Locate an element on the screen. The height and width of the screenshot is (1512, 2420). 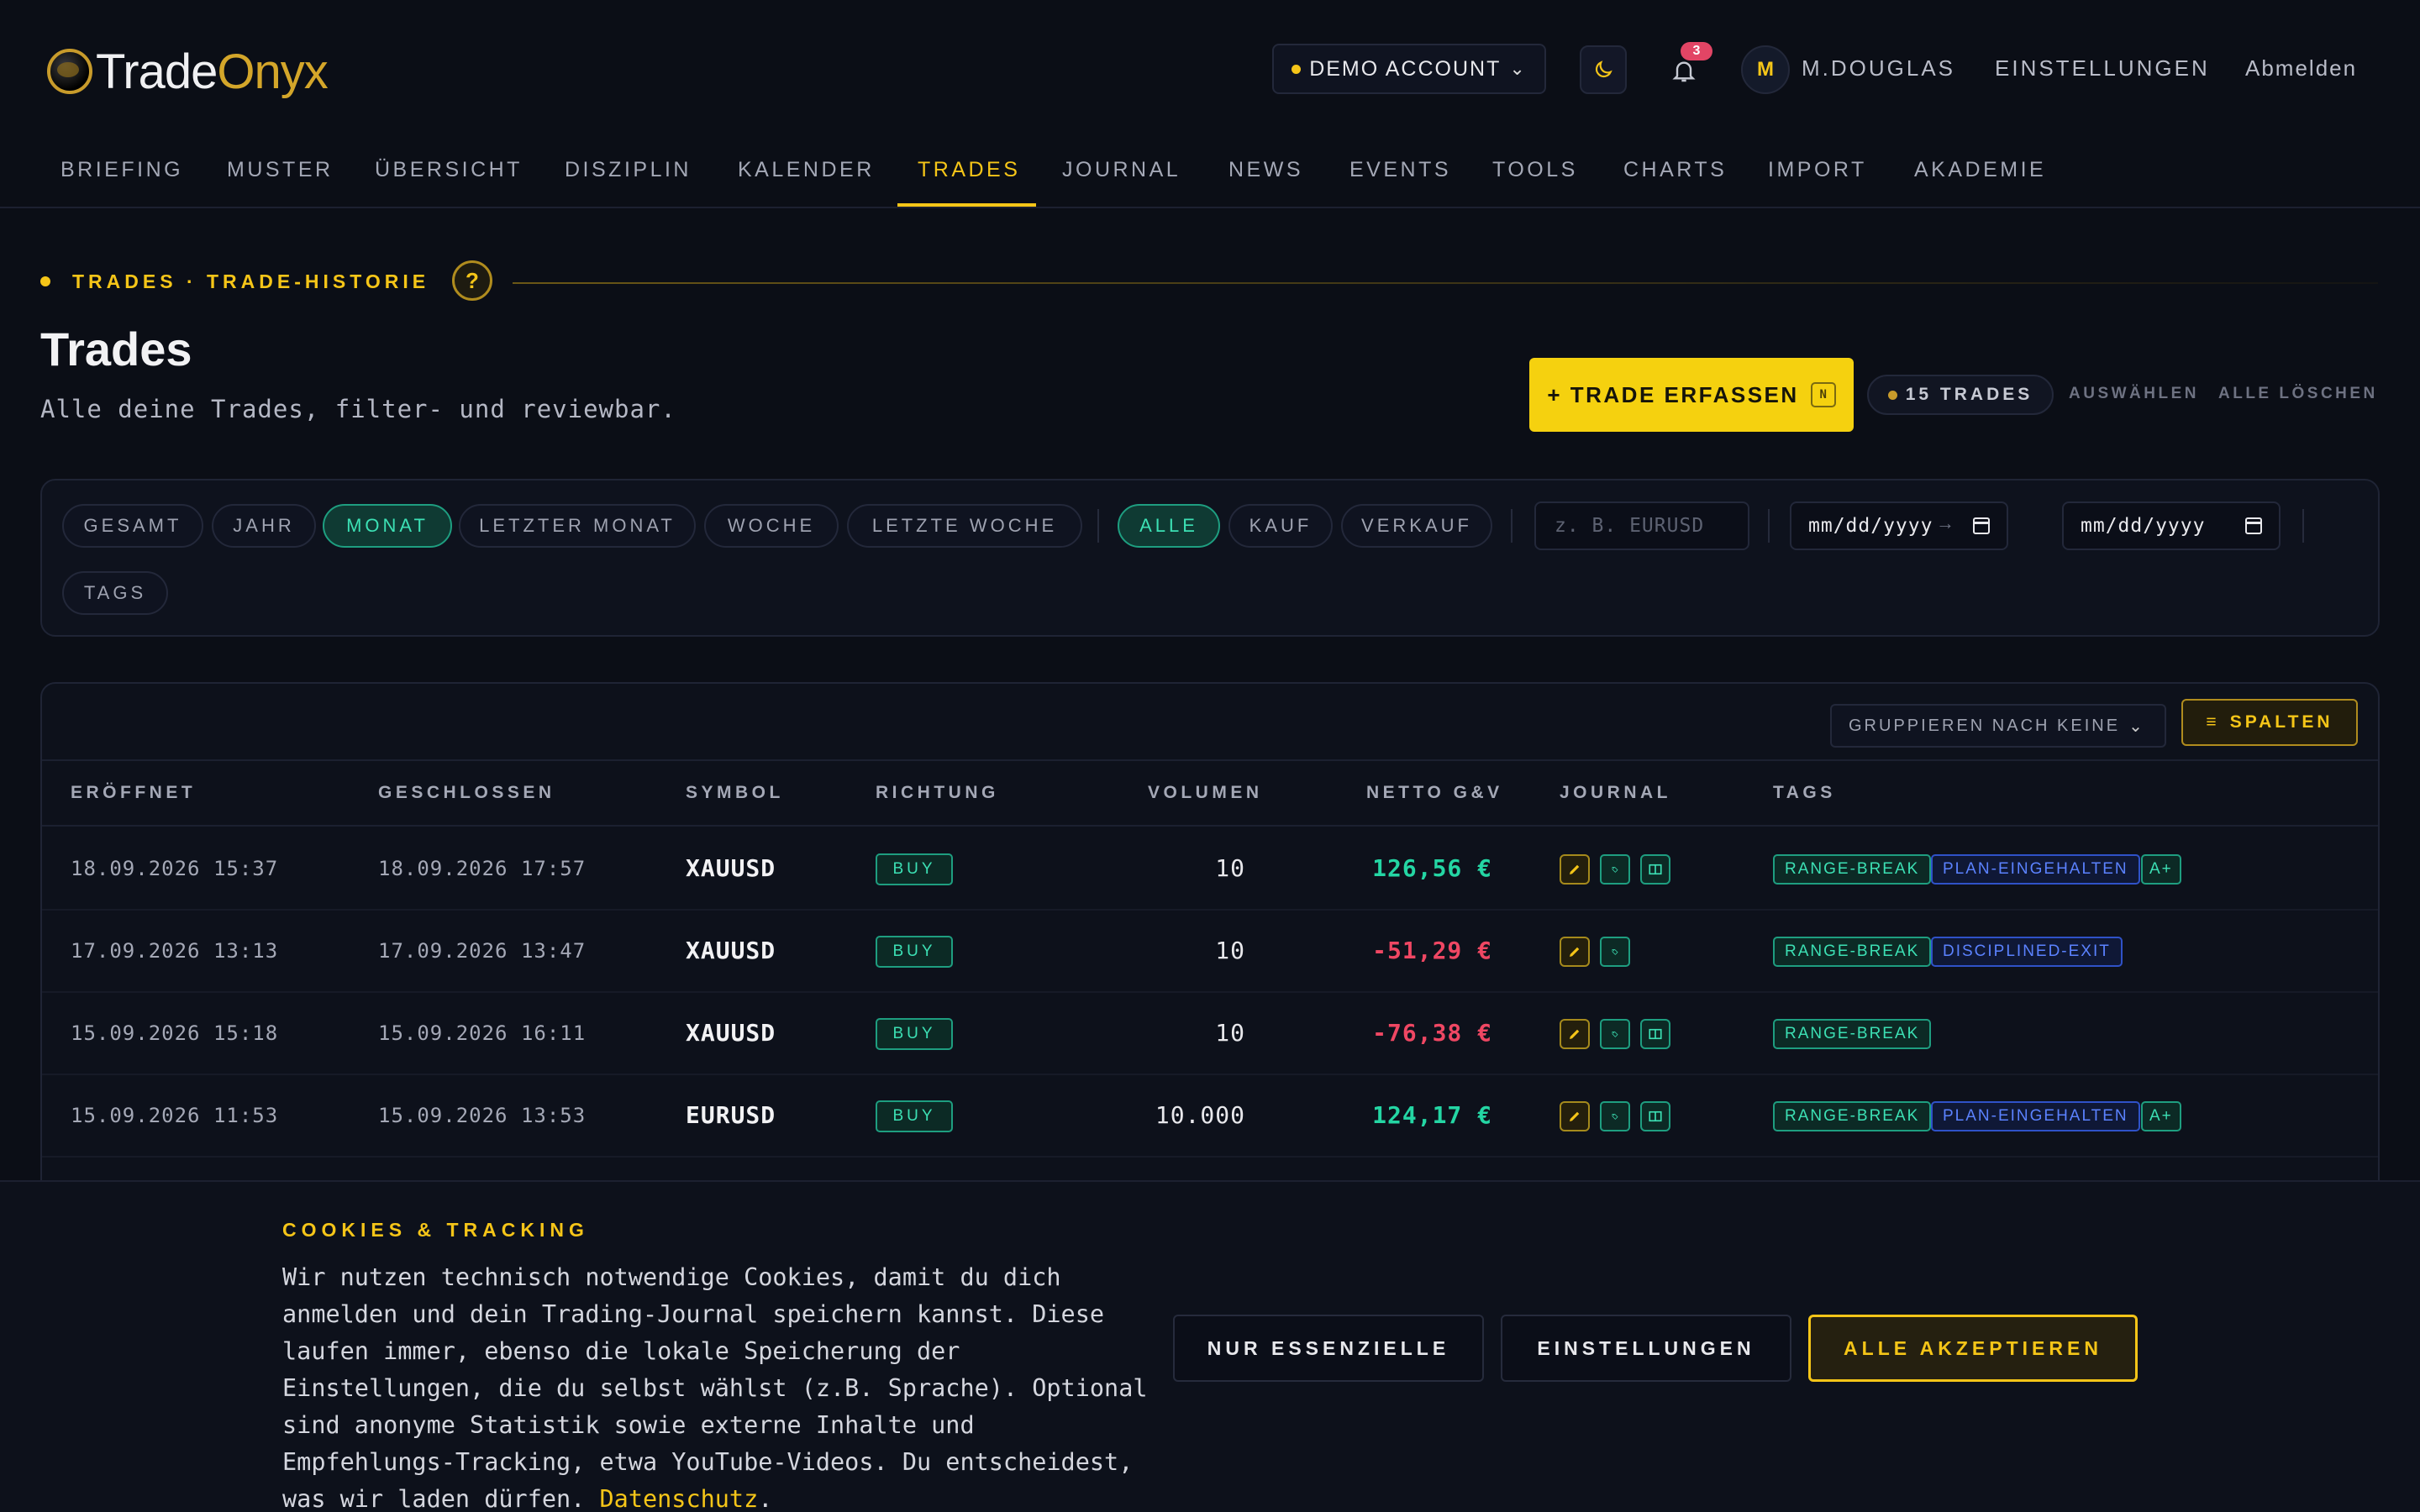
nav-item-journal: JOURNAL is located at coordinates (1121, 170).